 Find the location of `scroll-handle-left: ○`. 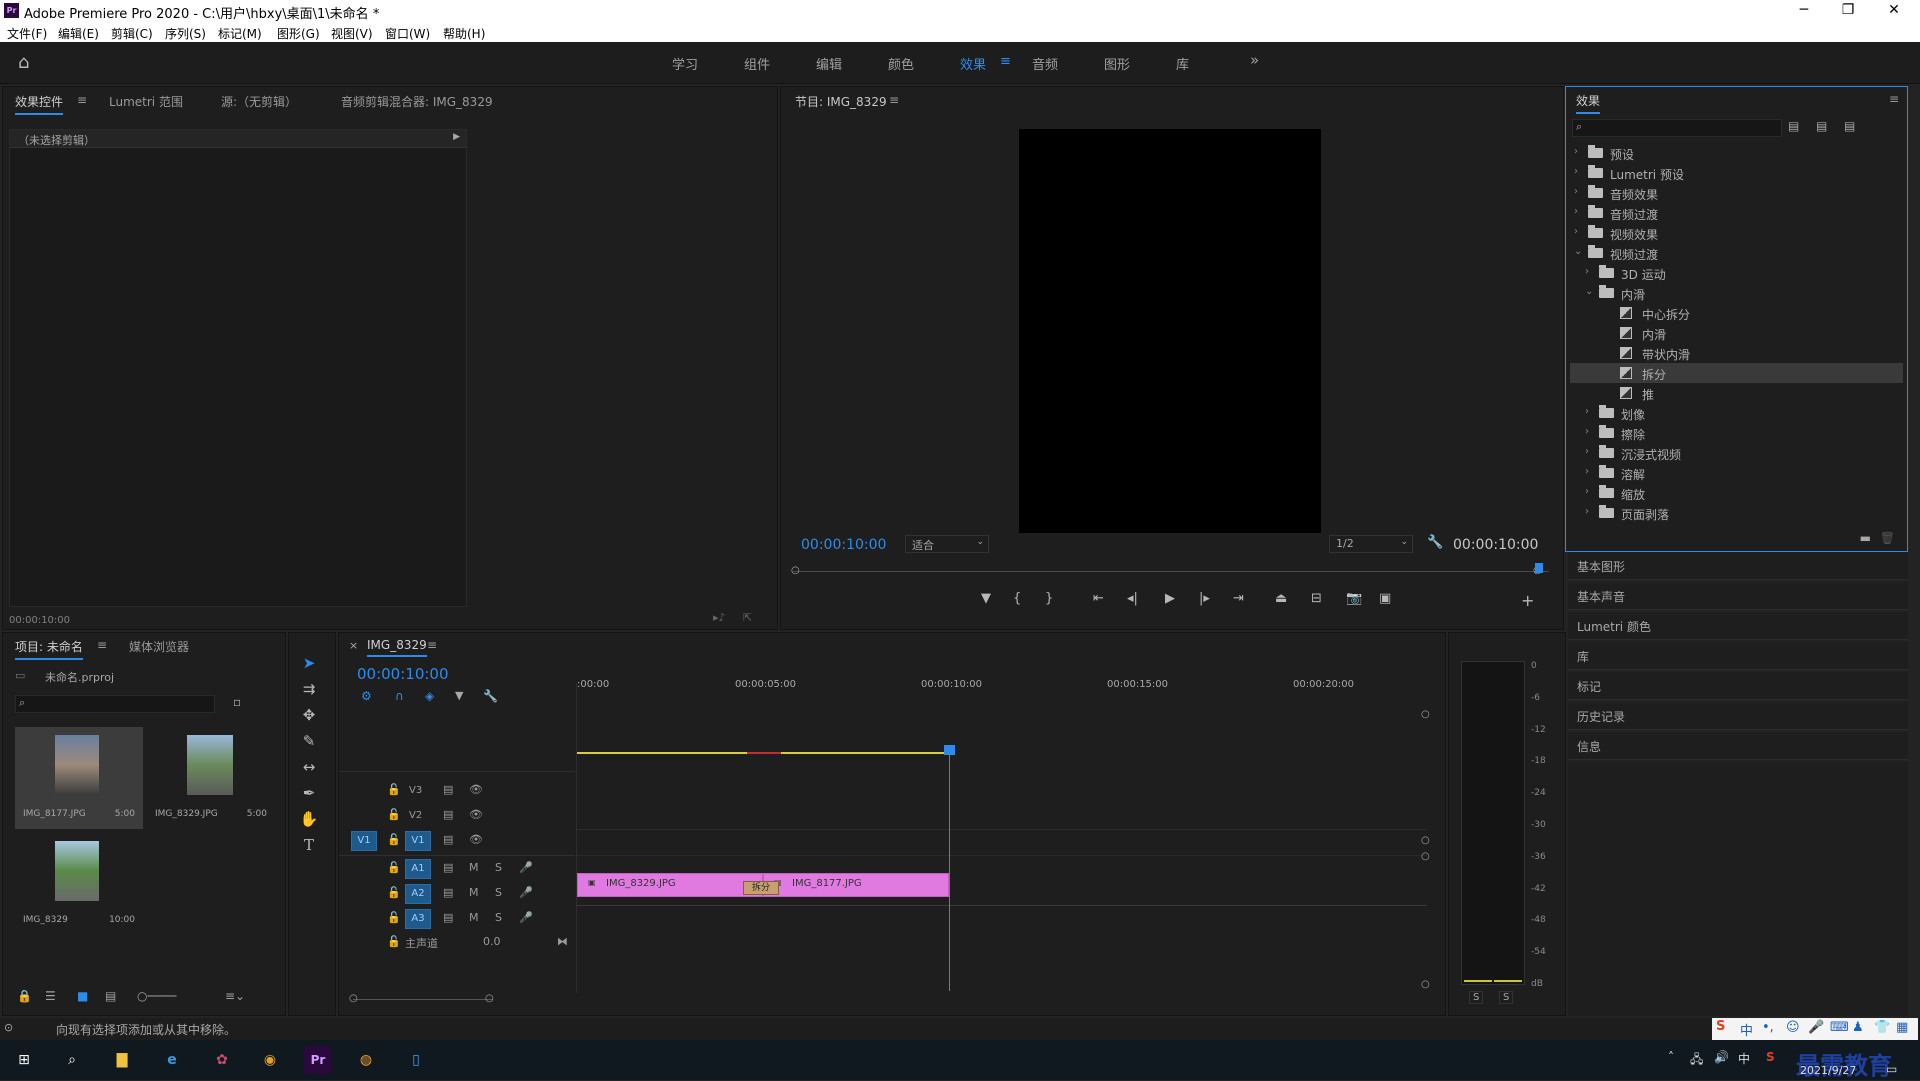

scroll-handle-left: ○ is located at coordinates (353, 998).